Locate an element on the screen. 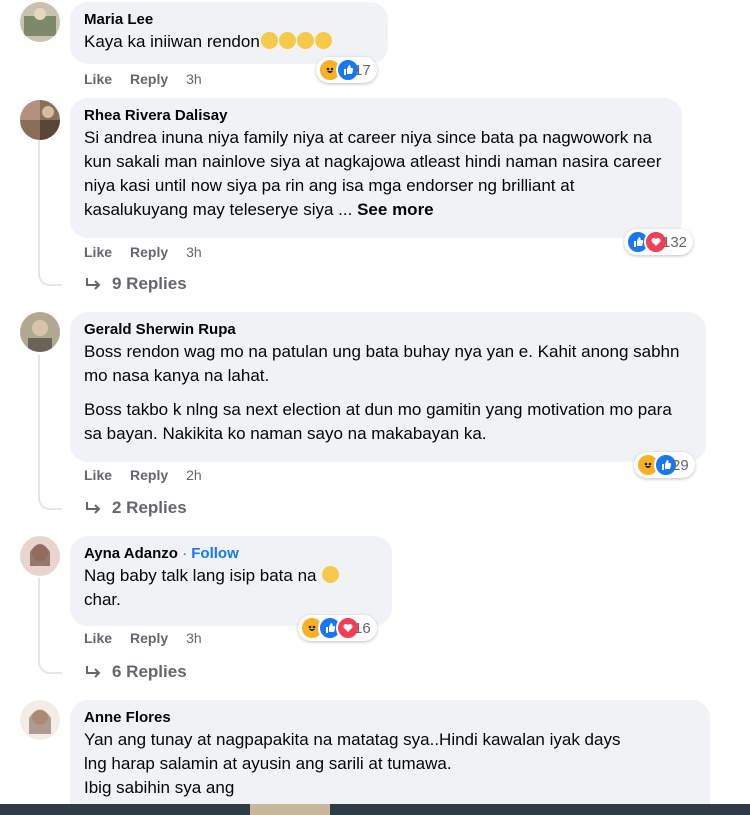 The width and height of the screenshot is (750, 815). reaction-summary: 16 is located at coordinates (337, 628).